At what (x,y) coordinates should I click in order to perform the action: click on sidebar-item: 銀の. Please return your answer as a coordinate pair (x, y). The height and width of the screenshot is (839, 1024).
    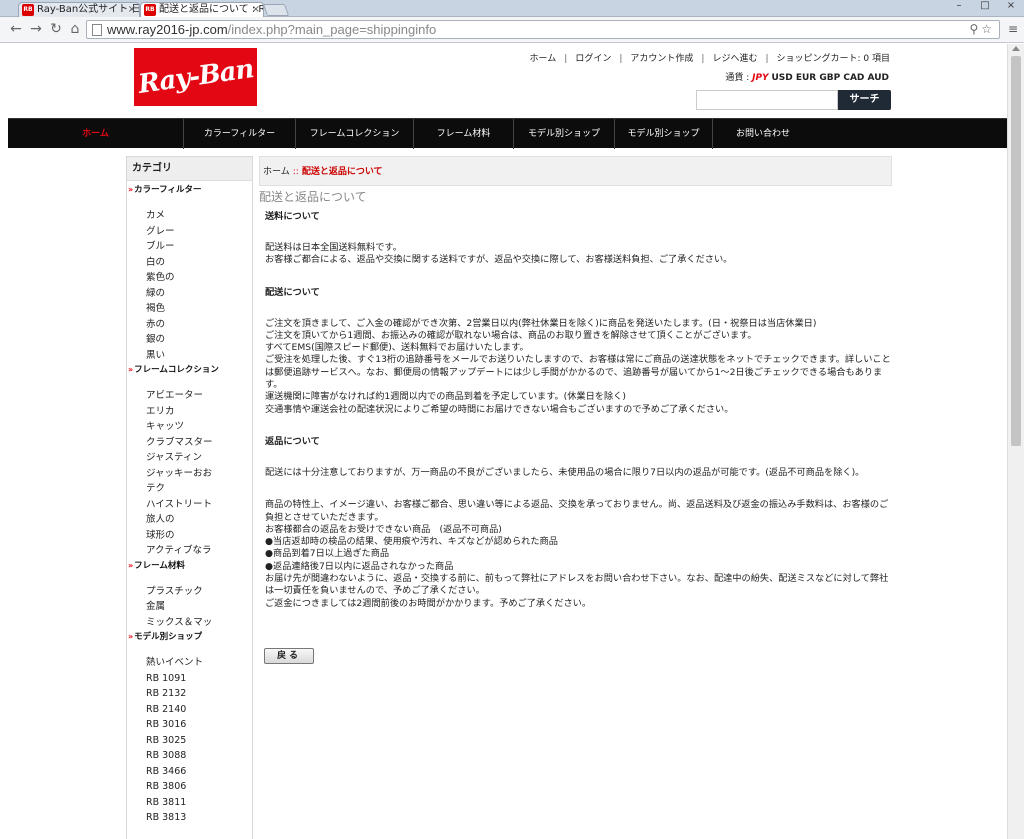
    Looking at the image, I should click on (189, 340).